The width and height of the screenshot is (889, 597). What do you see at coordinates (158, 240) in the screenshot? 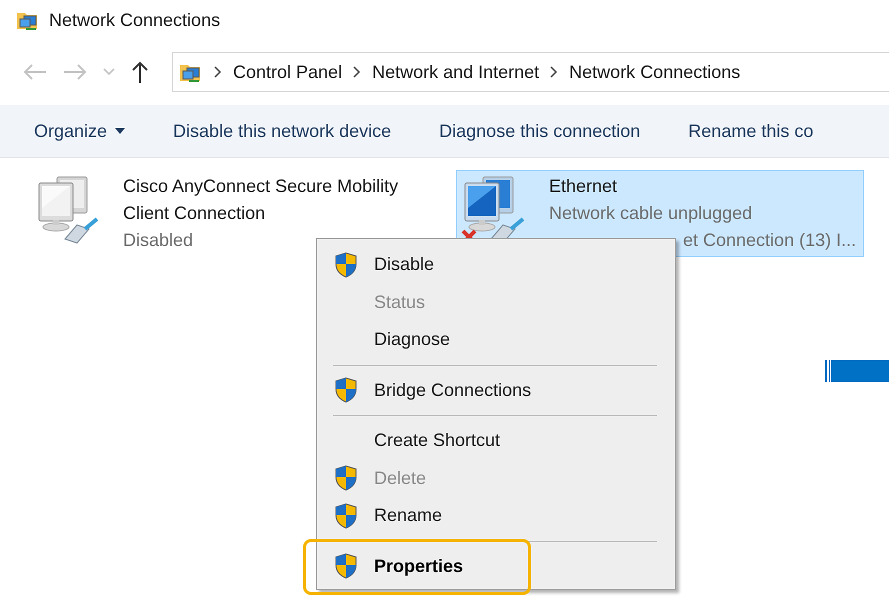
I see `connection-status: Disabled` at bounding box center [158, 240].